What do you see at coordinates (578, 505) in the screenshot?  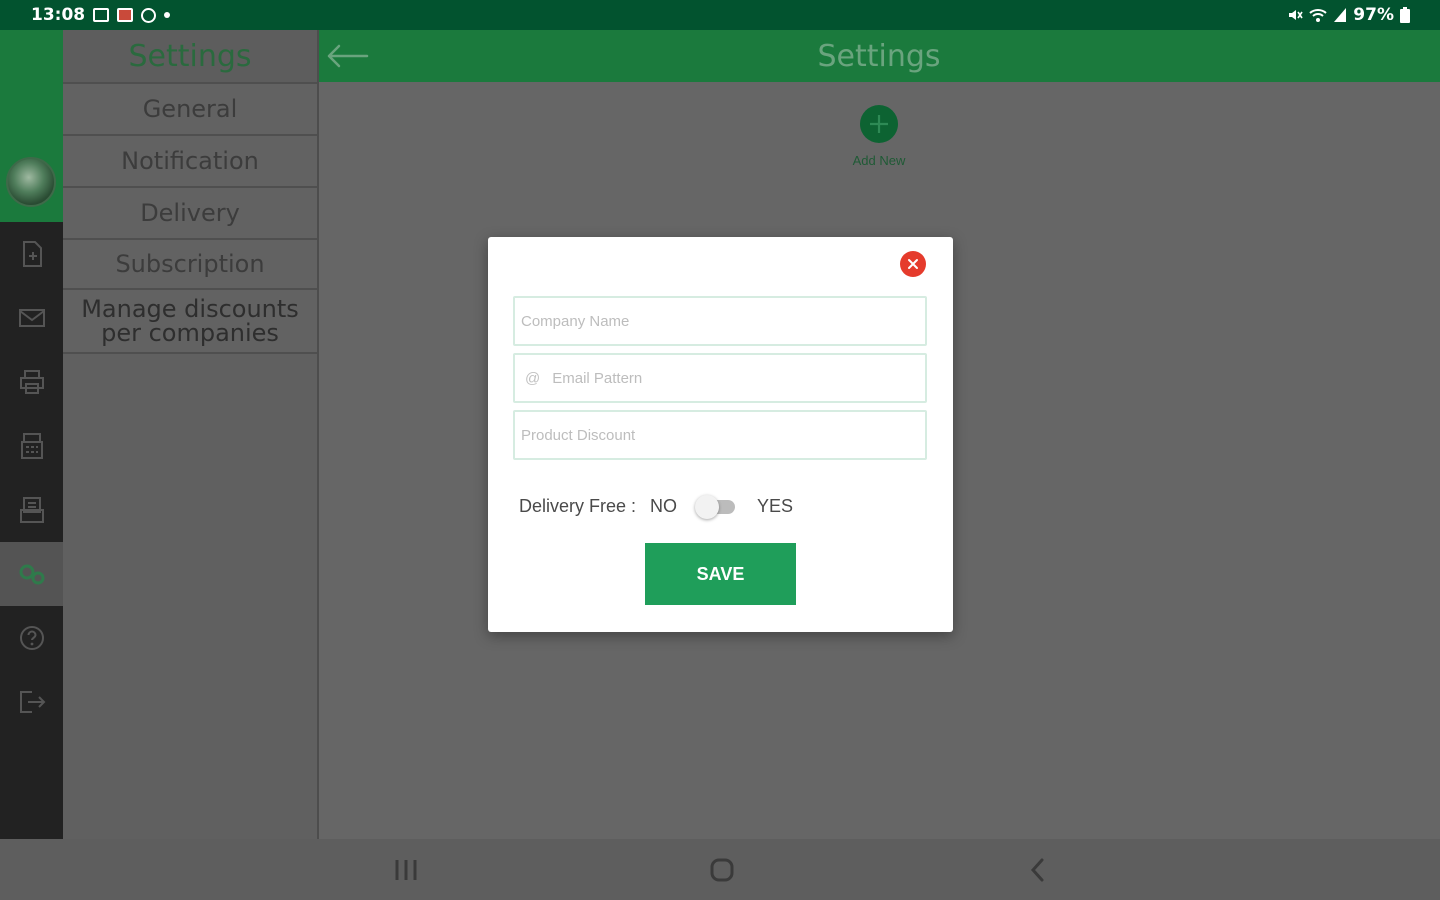 I see `delivery-free-label: Delivery Free :` at bounding box center [578, 505].